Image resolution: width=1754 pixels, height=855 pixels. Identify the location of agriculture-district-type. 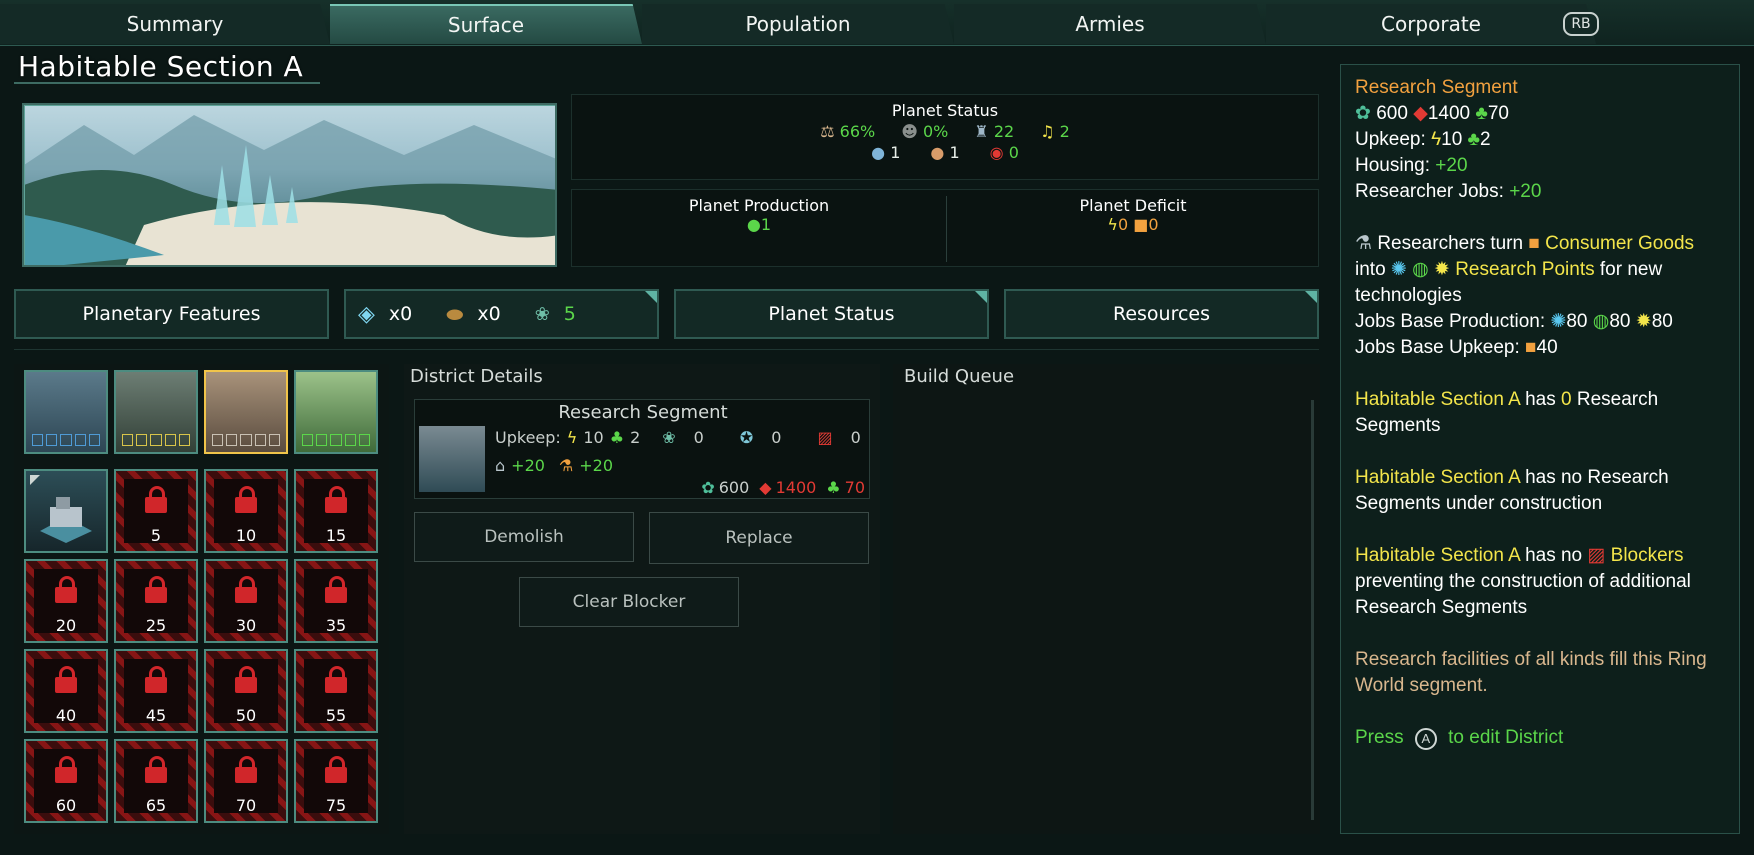
(336, 412).